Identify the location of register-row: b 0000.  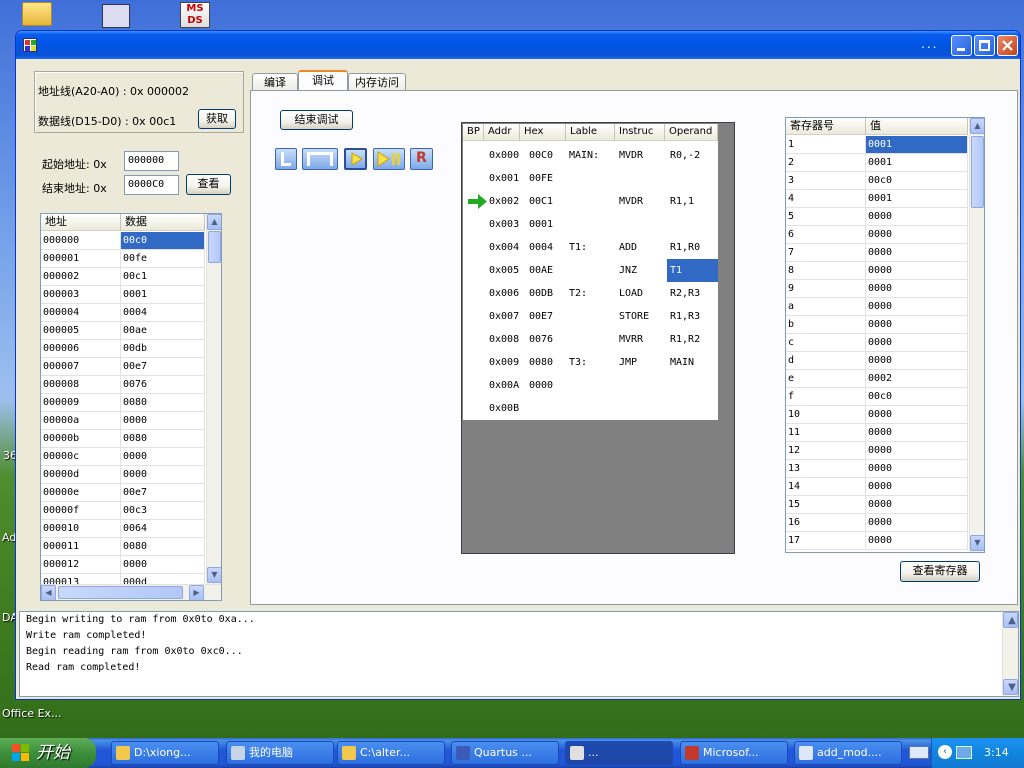
(877, 325).